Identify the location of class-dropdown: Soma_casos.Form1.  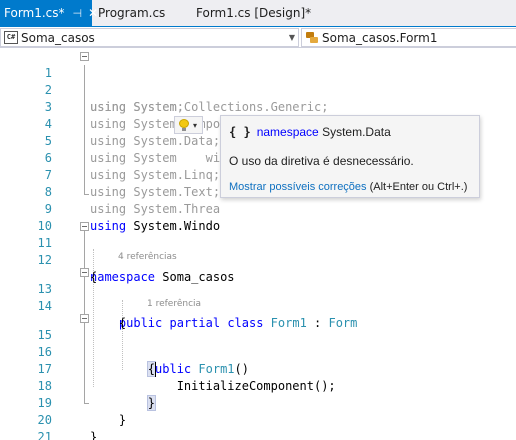
(408, 37).